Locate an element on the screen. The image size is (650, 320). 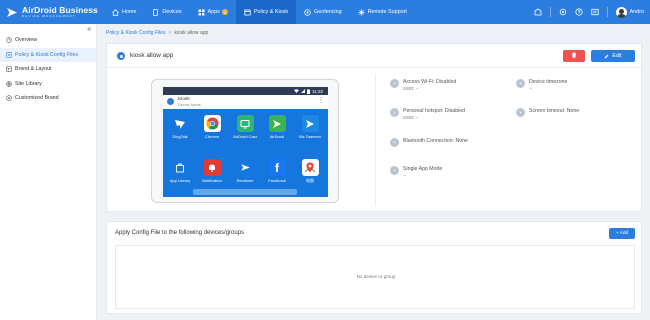
sidebar-item-config-files: Policy & Kiosk Config Files is located at coordinates (48, 54).